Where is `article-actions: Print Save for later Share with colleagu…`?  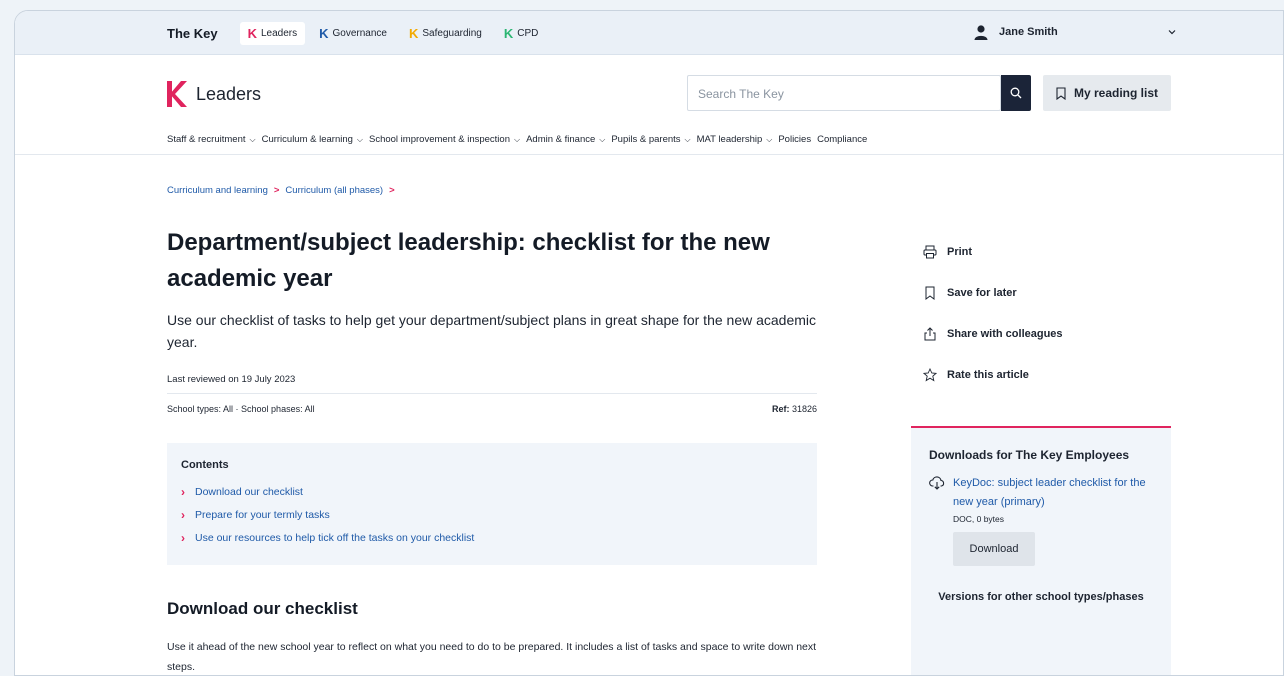
article-actions: Print Save for later Share with colleagu… is located at coordinates (993, 313).